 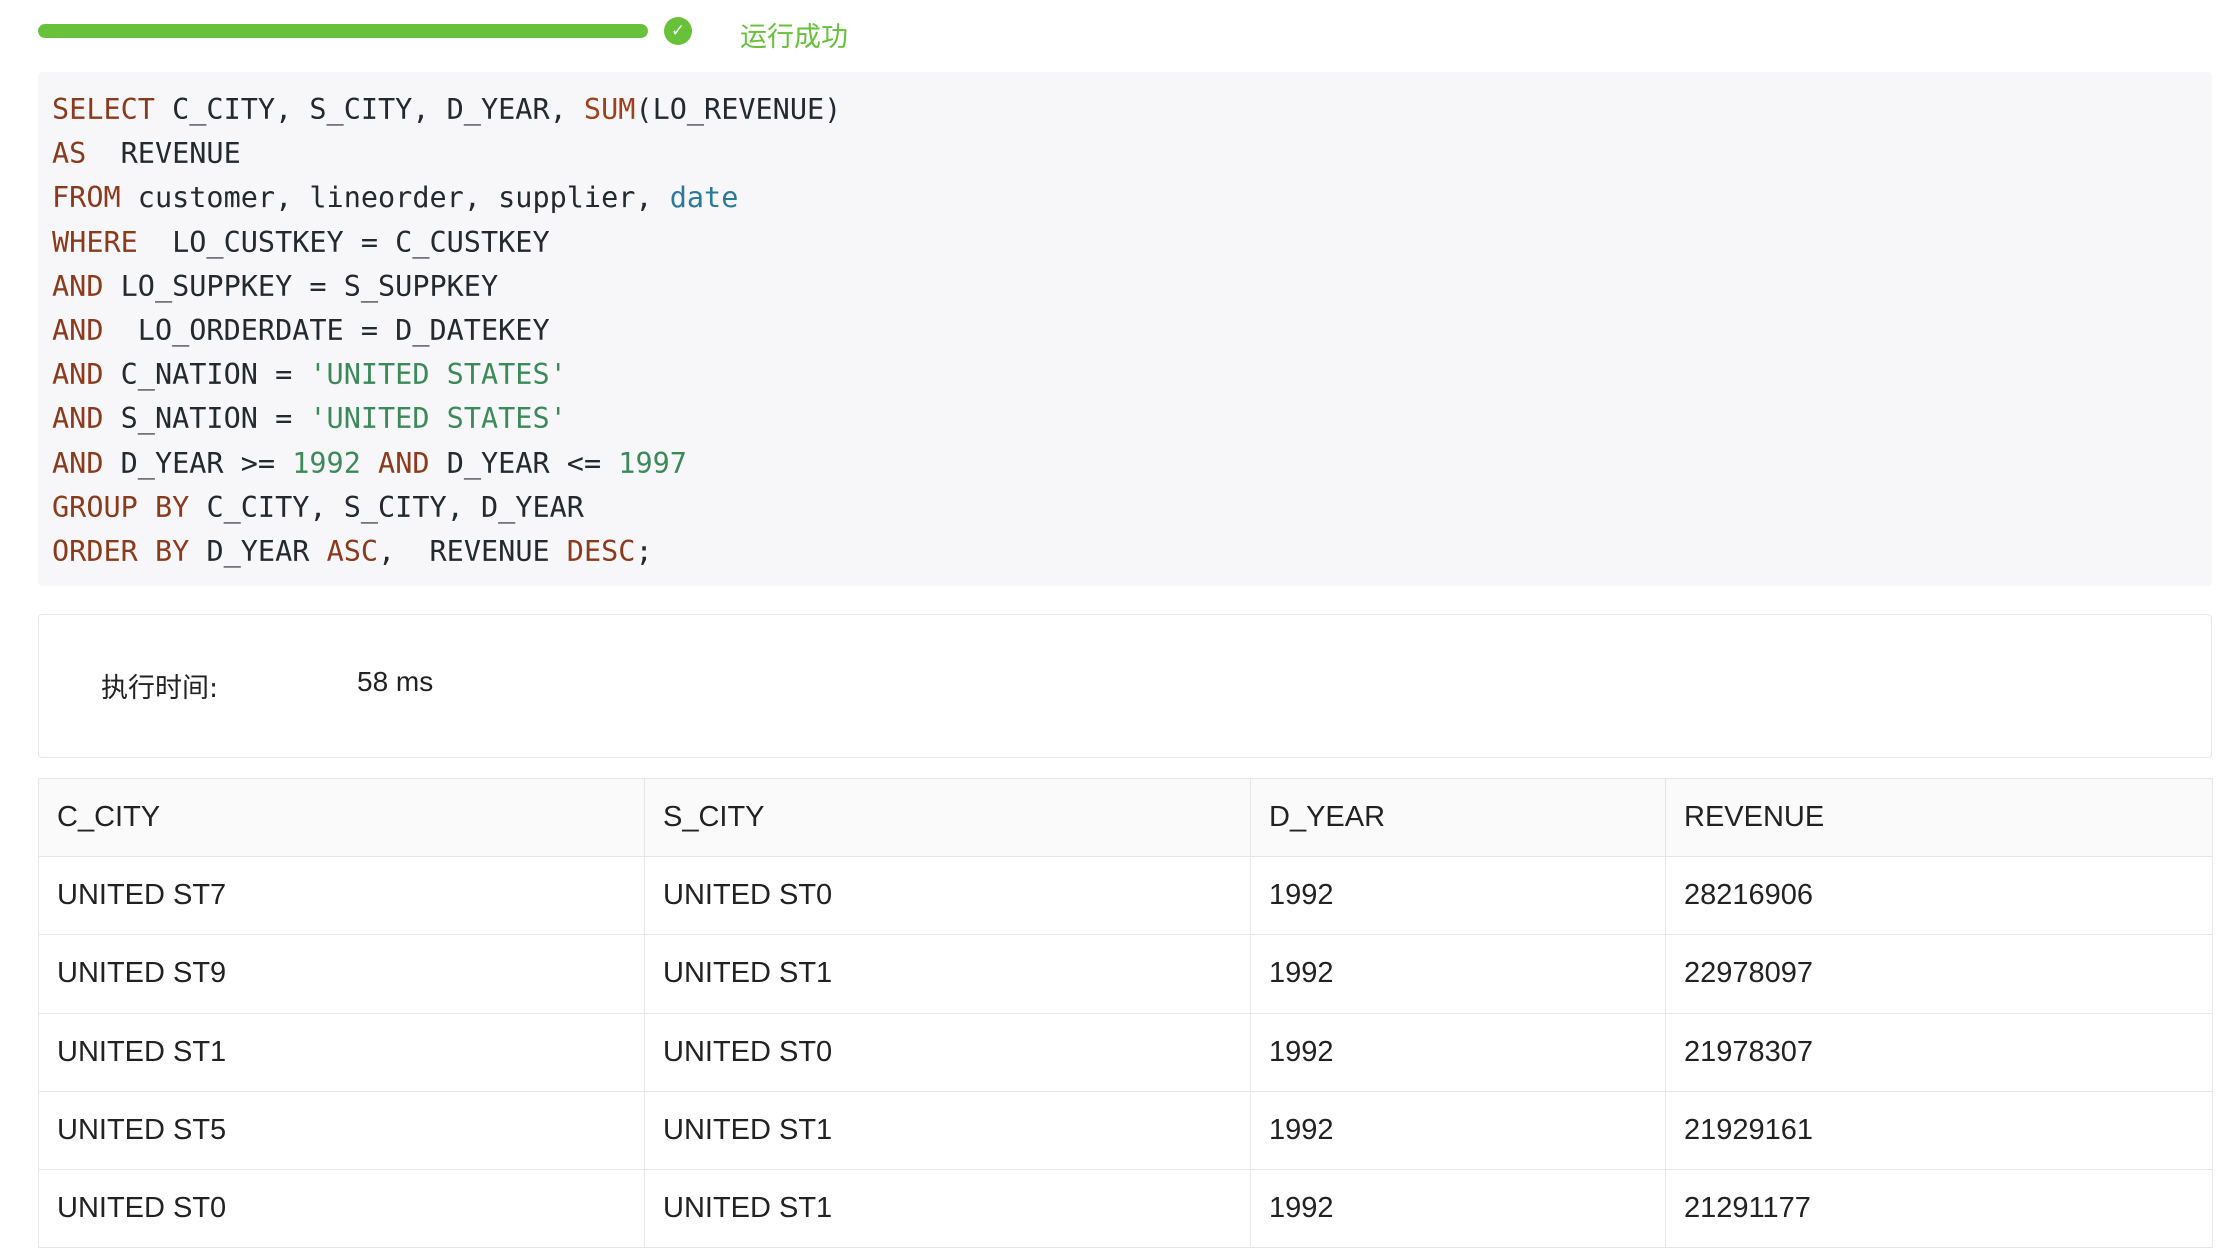 What do you see at coordinates (341, 1130) in the screenshot?
I see `table-cell: UNITED ST5` at bounding box center [341, 1130].